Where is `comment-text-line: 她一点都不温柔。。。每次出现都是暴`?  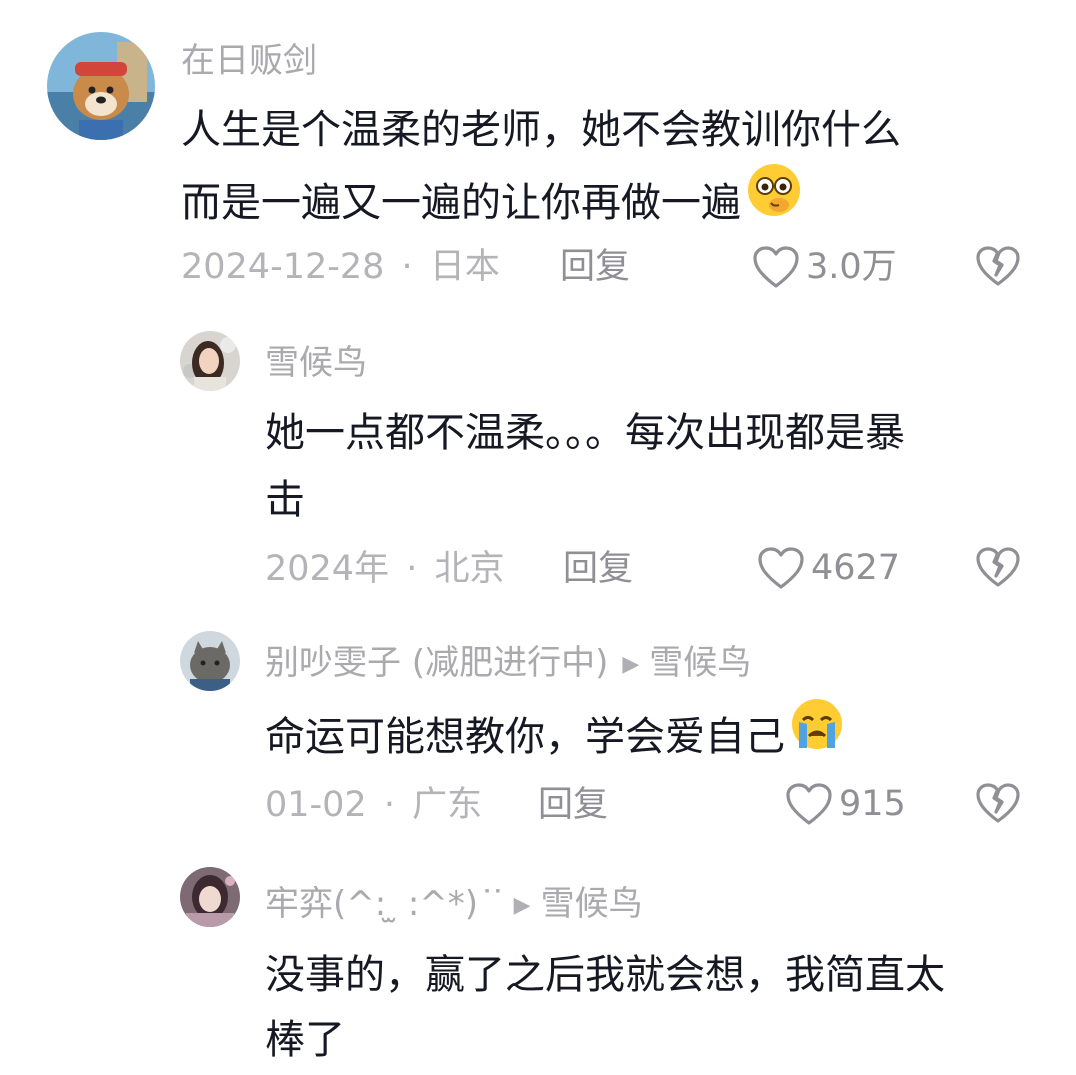
comment-text-line: 她一点都不温柔。。。每次出现都是暴 is located at coordinates (585, 433).